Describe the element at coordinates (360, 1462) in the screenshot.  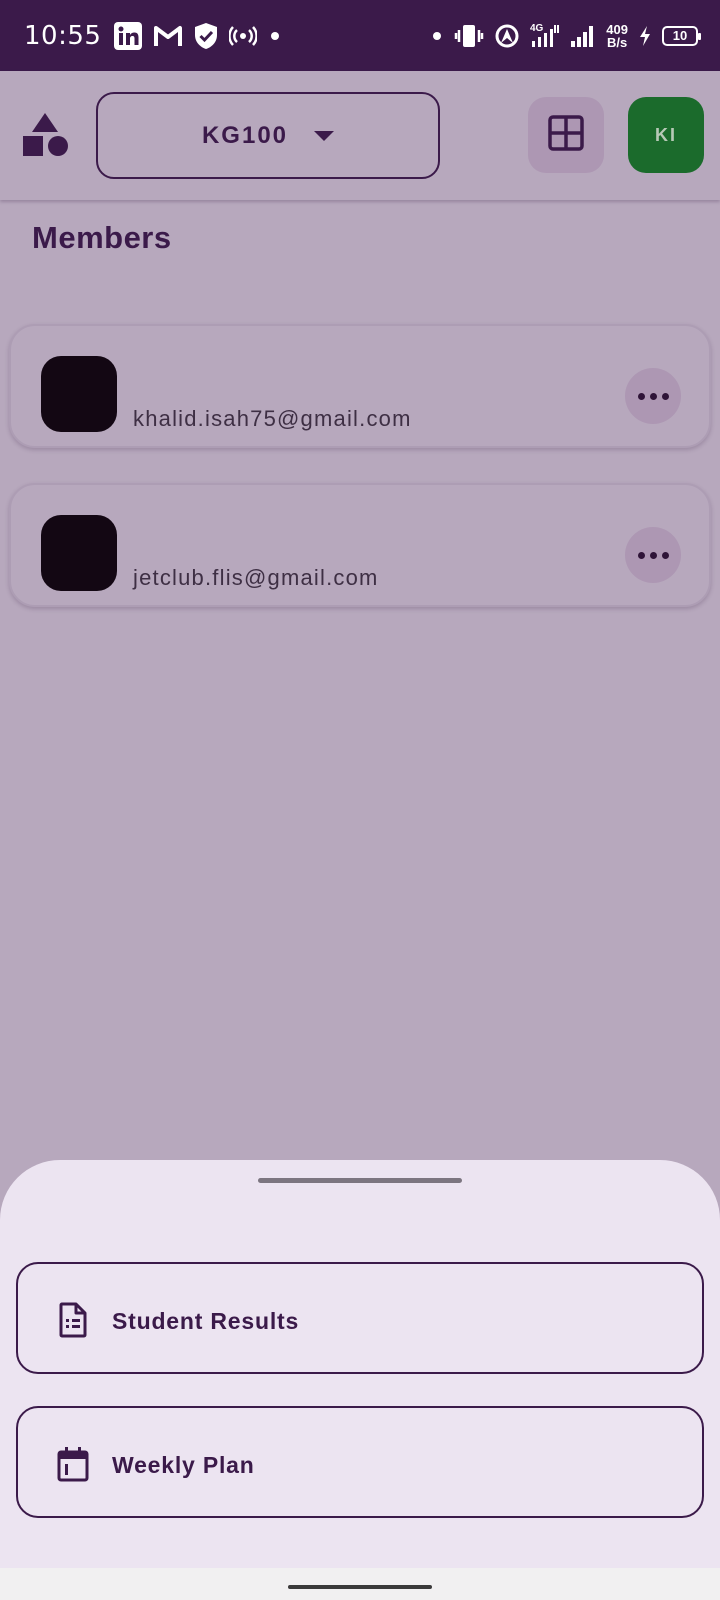
I see `weekly-plan-option: Weekly Plan` at that location.